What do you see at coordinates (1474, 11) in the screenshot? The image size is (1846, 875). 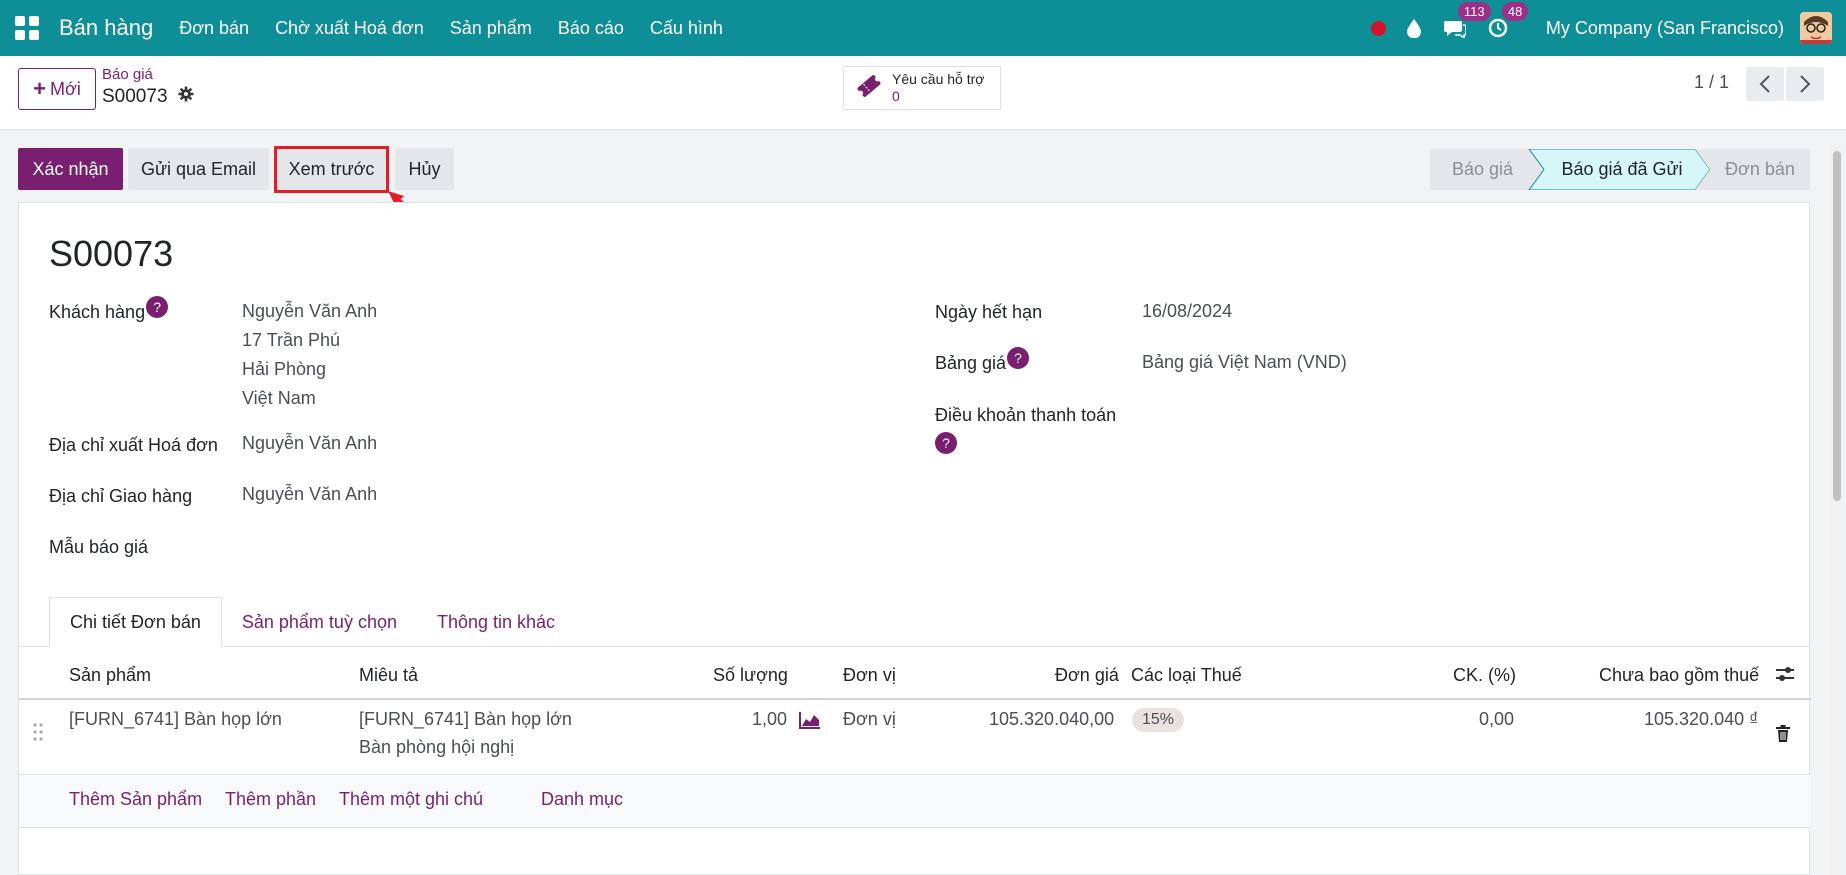 I see `messages-badge: 113` at bounding box center [1474, 11].